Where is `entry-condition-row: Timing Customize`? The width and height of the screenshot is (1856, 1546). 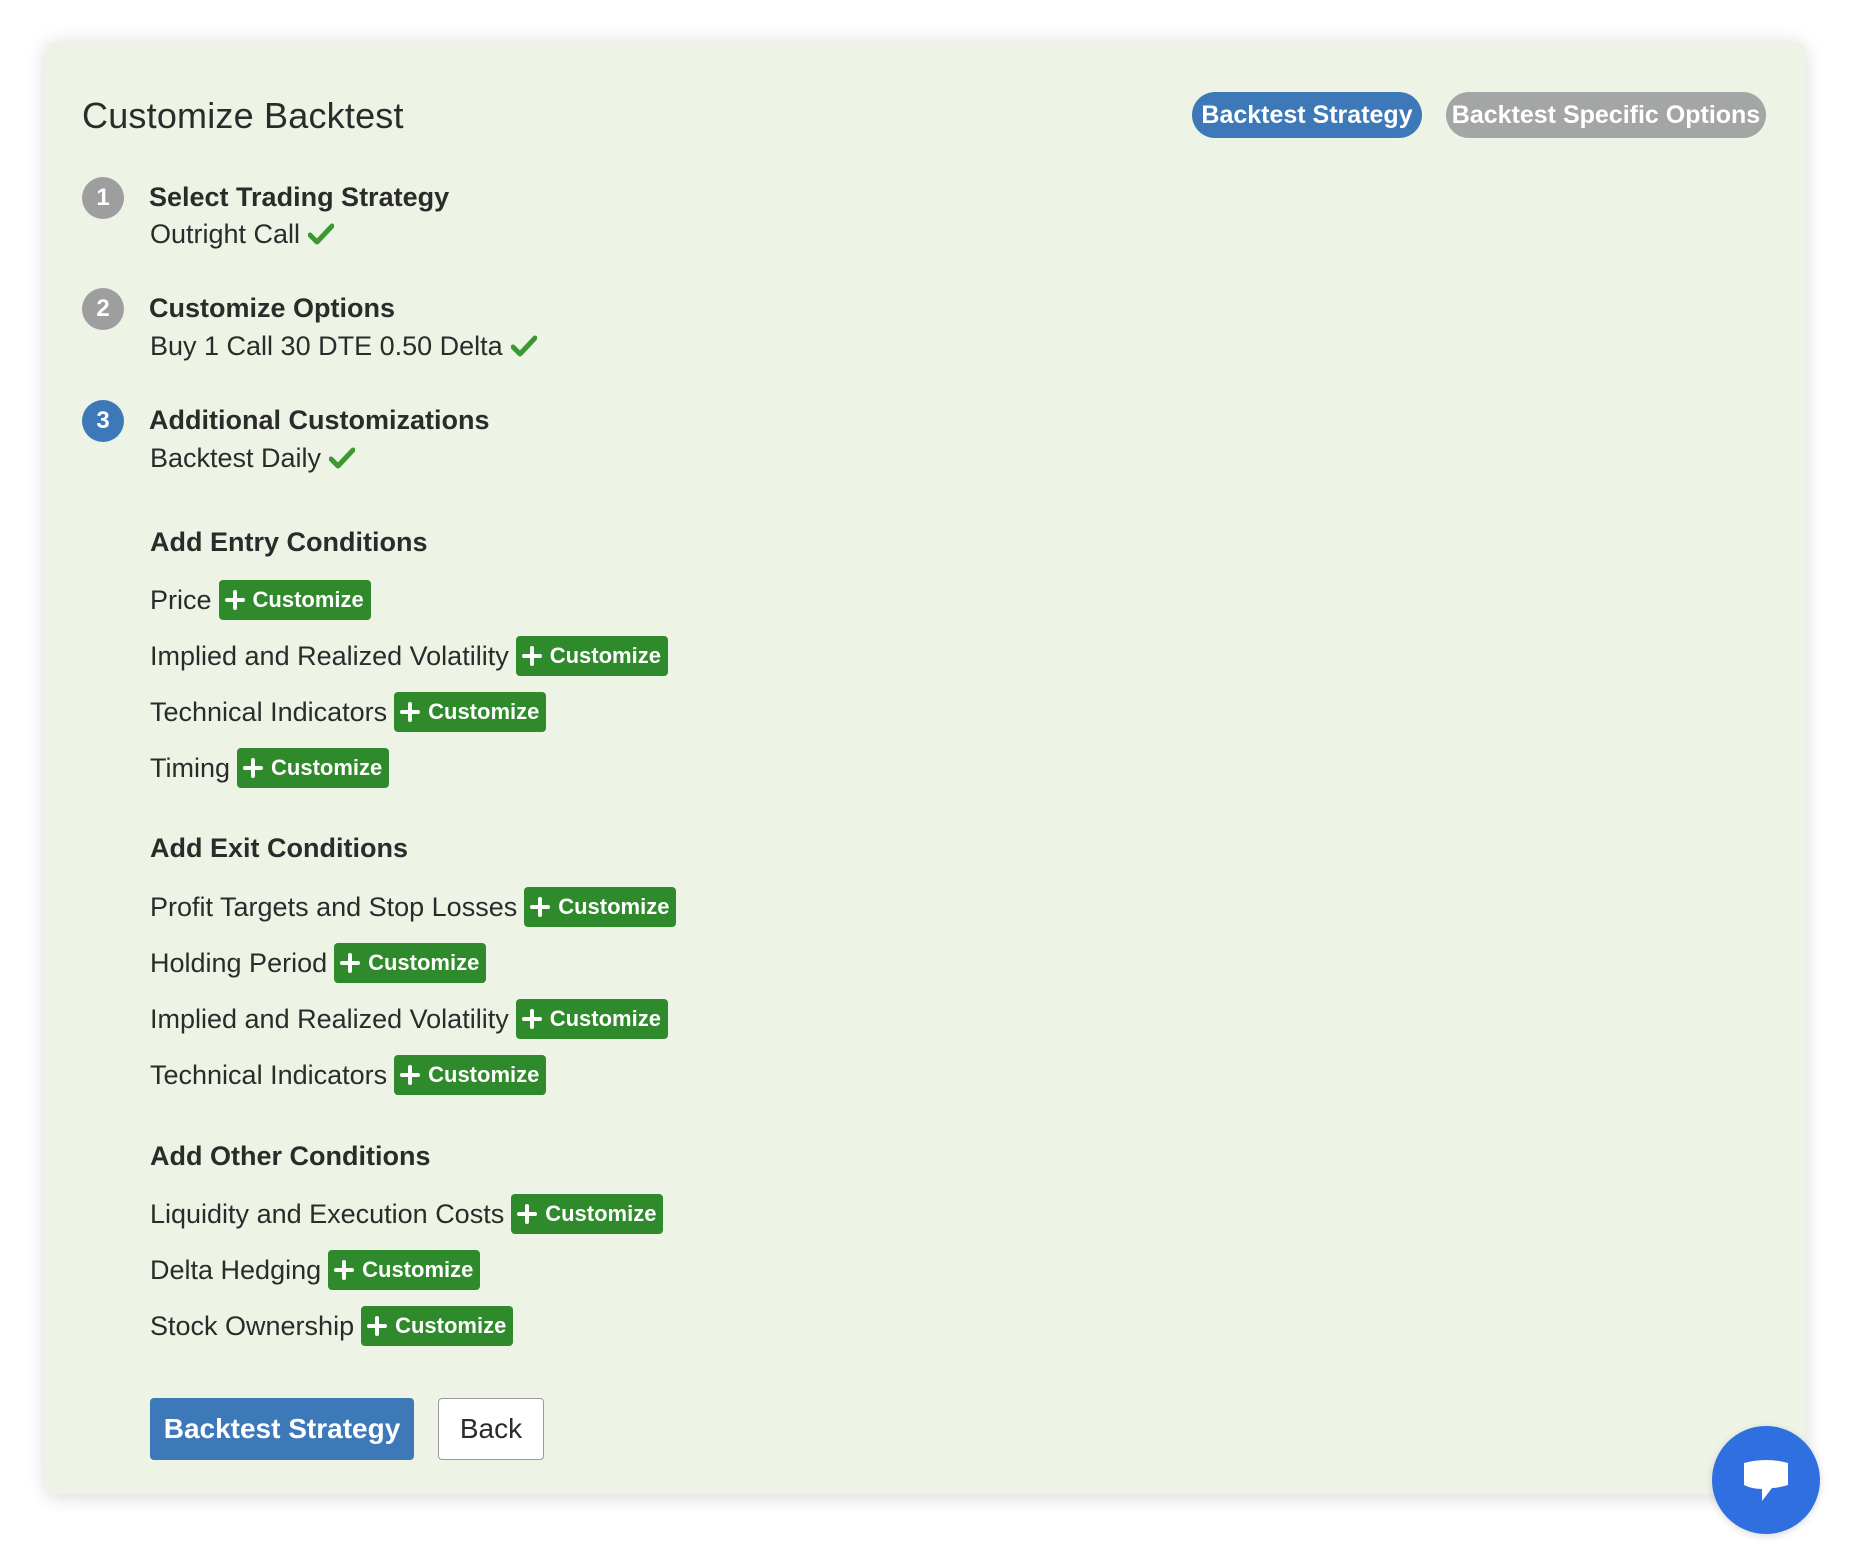
entry-condition-row: Timing Customize is located at coordinates (270, 768).